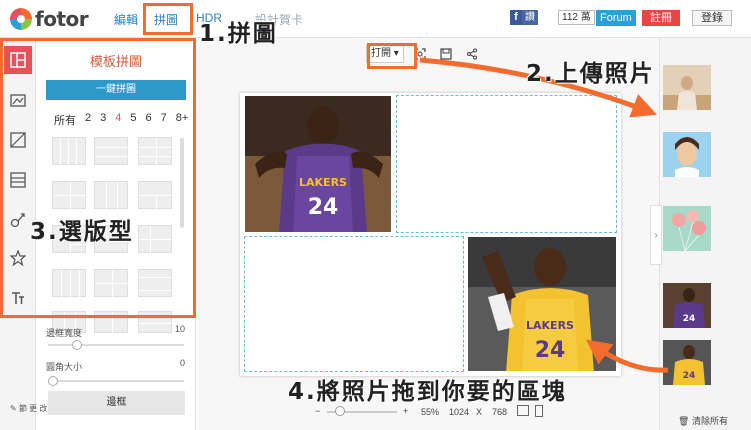 The width and height of the screenshot is (751, 430). Describe the element at coordinates (530, 17) in the screenshot. I see `facebook-like-label: 讚` at that location.